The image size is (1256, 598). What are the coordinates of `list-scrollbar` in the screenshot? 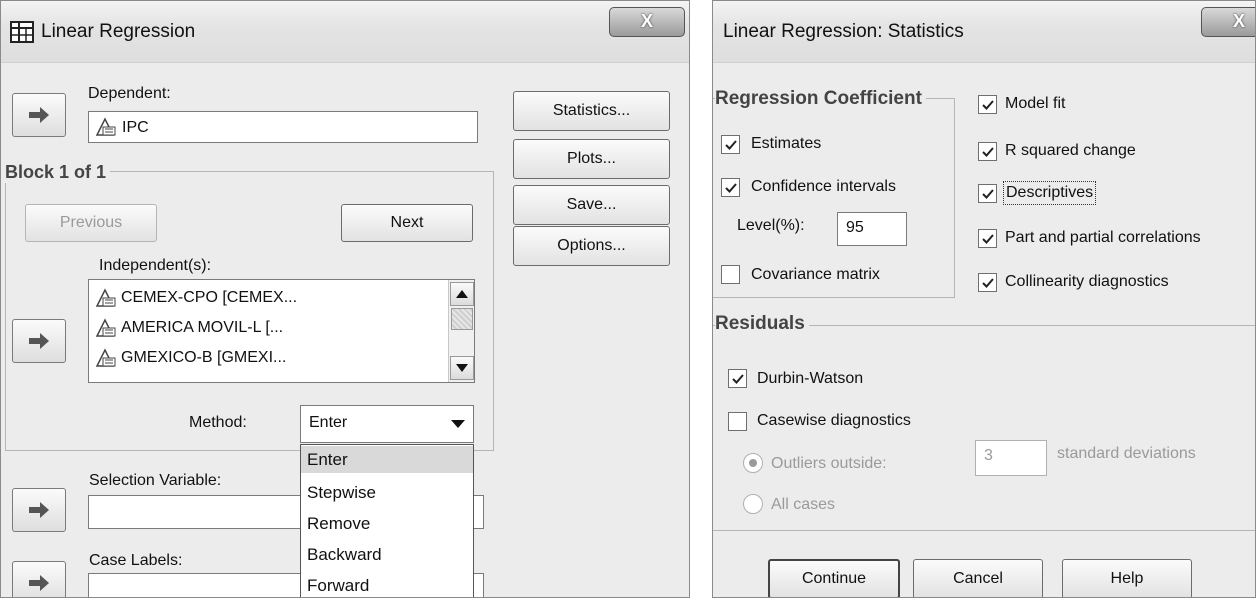 It's located at (461, 331).